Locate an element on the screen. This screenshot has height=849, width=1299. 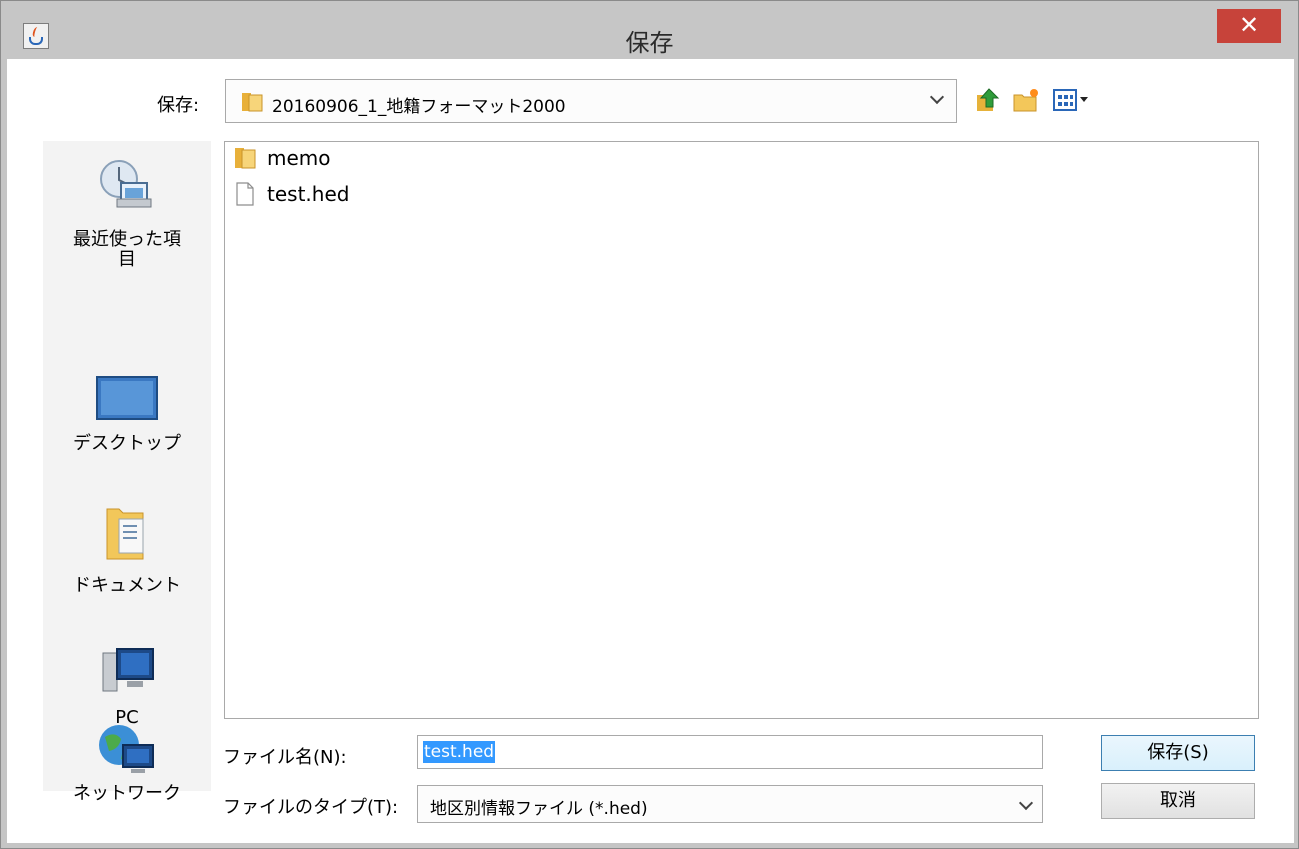
title-bar: 保存 ✕ is located at coordinates (649, 30).